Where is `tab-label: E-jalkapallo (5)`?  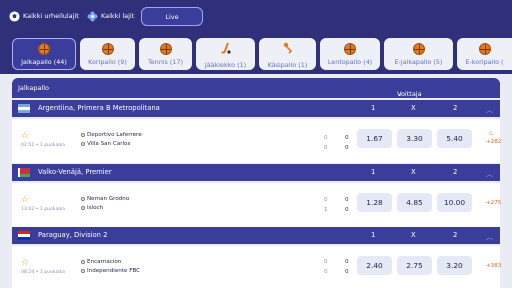
tab-label: E-jalkapallo (5) is located at coordinates (418, 61).